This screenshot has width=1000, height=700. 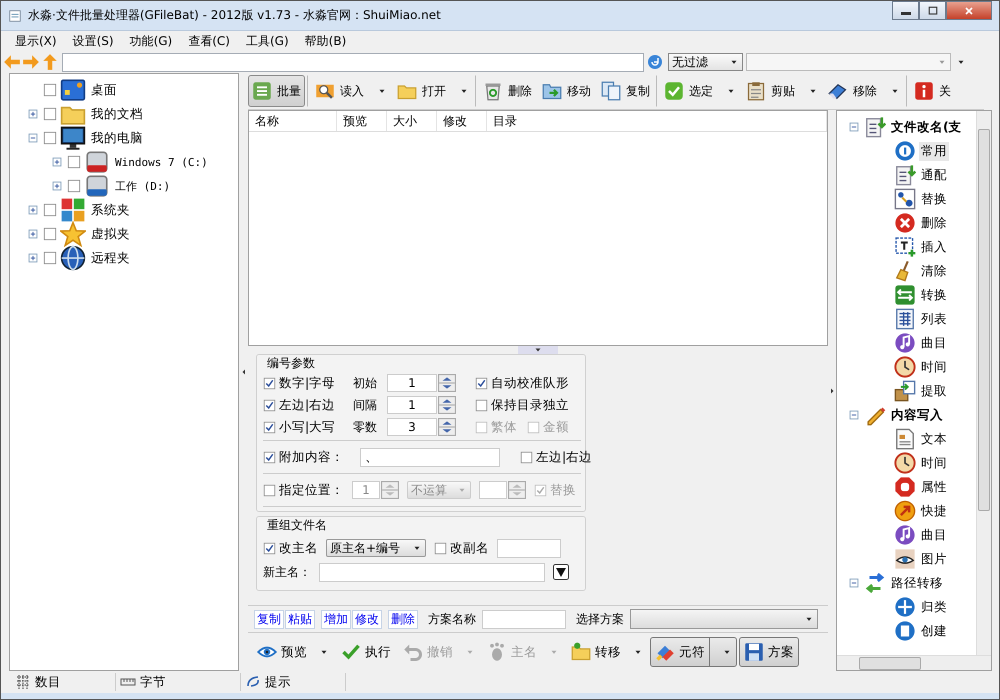 What do you see at coordinates (566, 91) in the screenshot?
I see `toolbar-button: 移动` at bounding box center [566, 91].